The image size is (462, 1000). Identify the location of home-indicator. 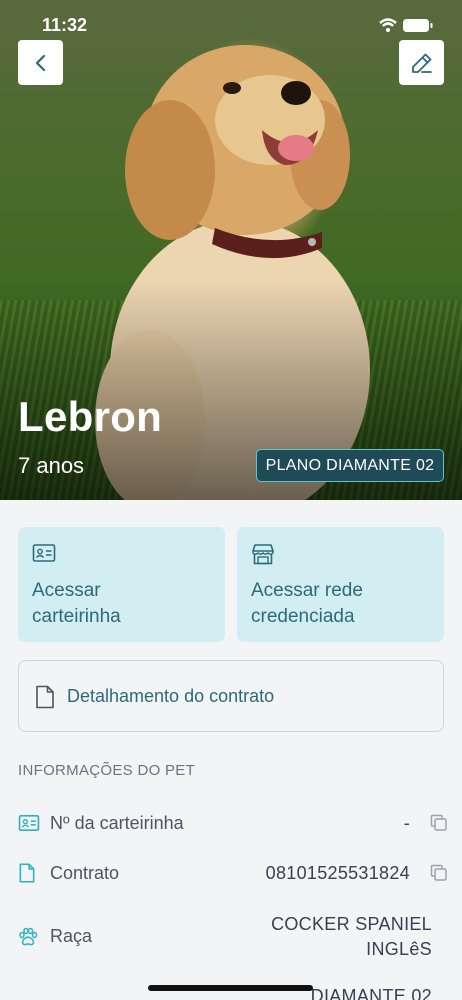
(230, 988).